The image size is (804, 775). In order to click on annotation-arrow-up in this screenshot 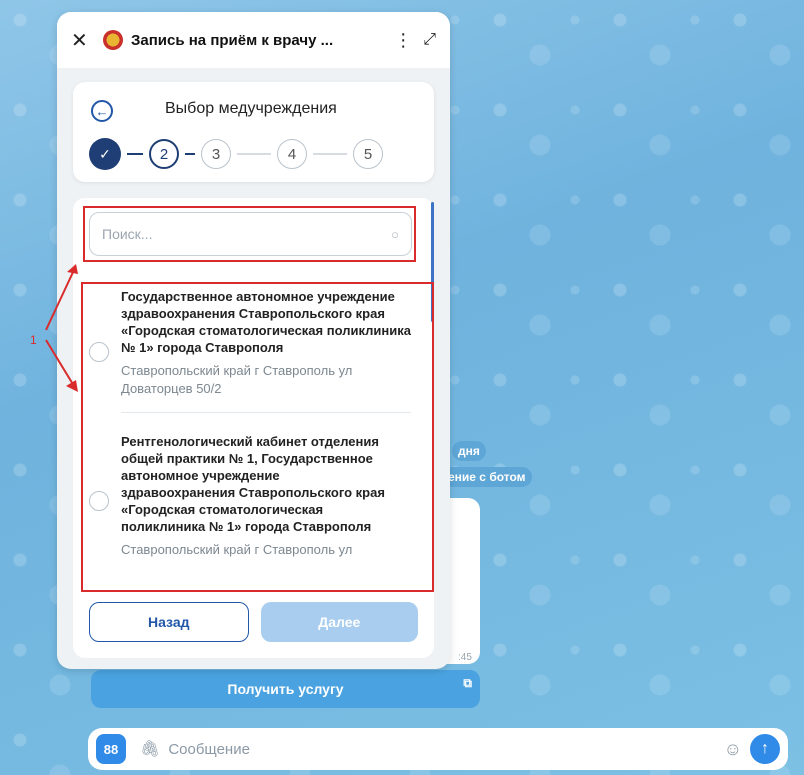, I will do `click(60, 300)`.